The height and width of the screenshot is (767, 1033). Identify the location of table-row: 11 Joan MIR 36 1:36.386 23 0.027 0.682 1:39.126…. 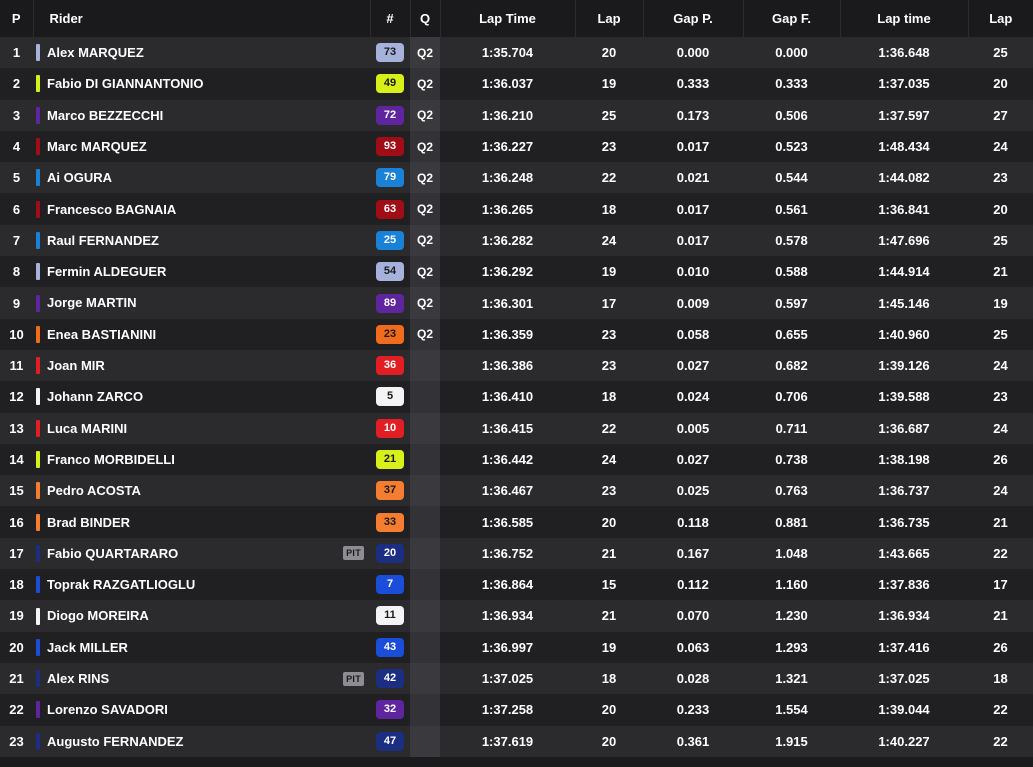
(516, 365).